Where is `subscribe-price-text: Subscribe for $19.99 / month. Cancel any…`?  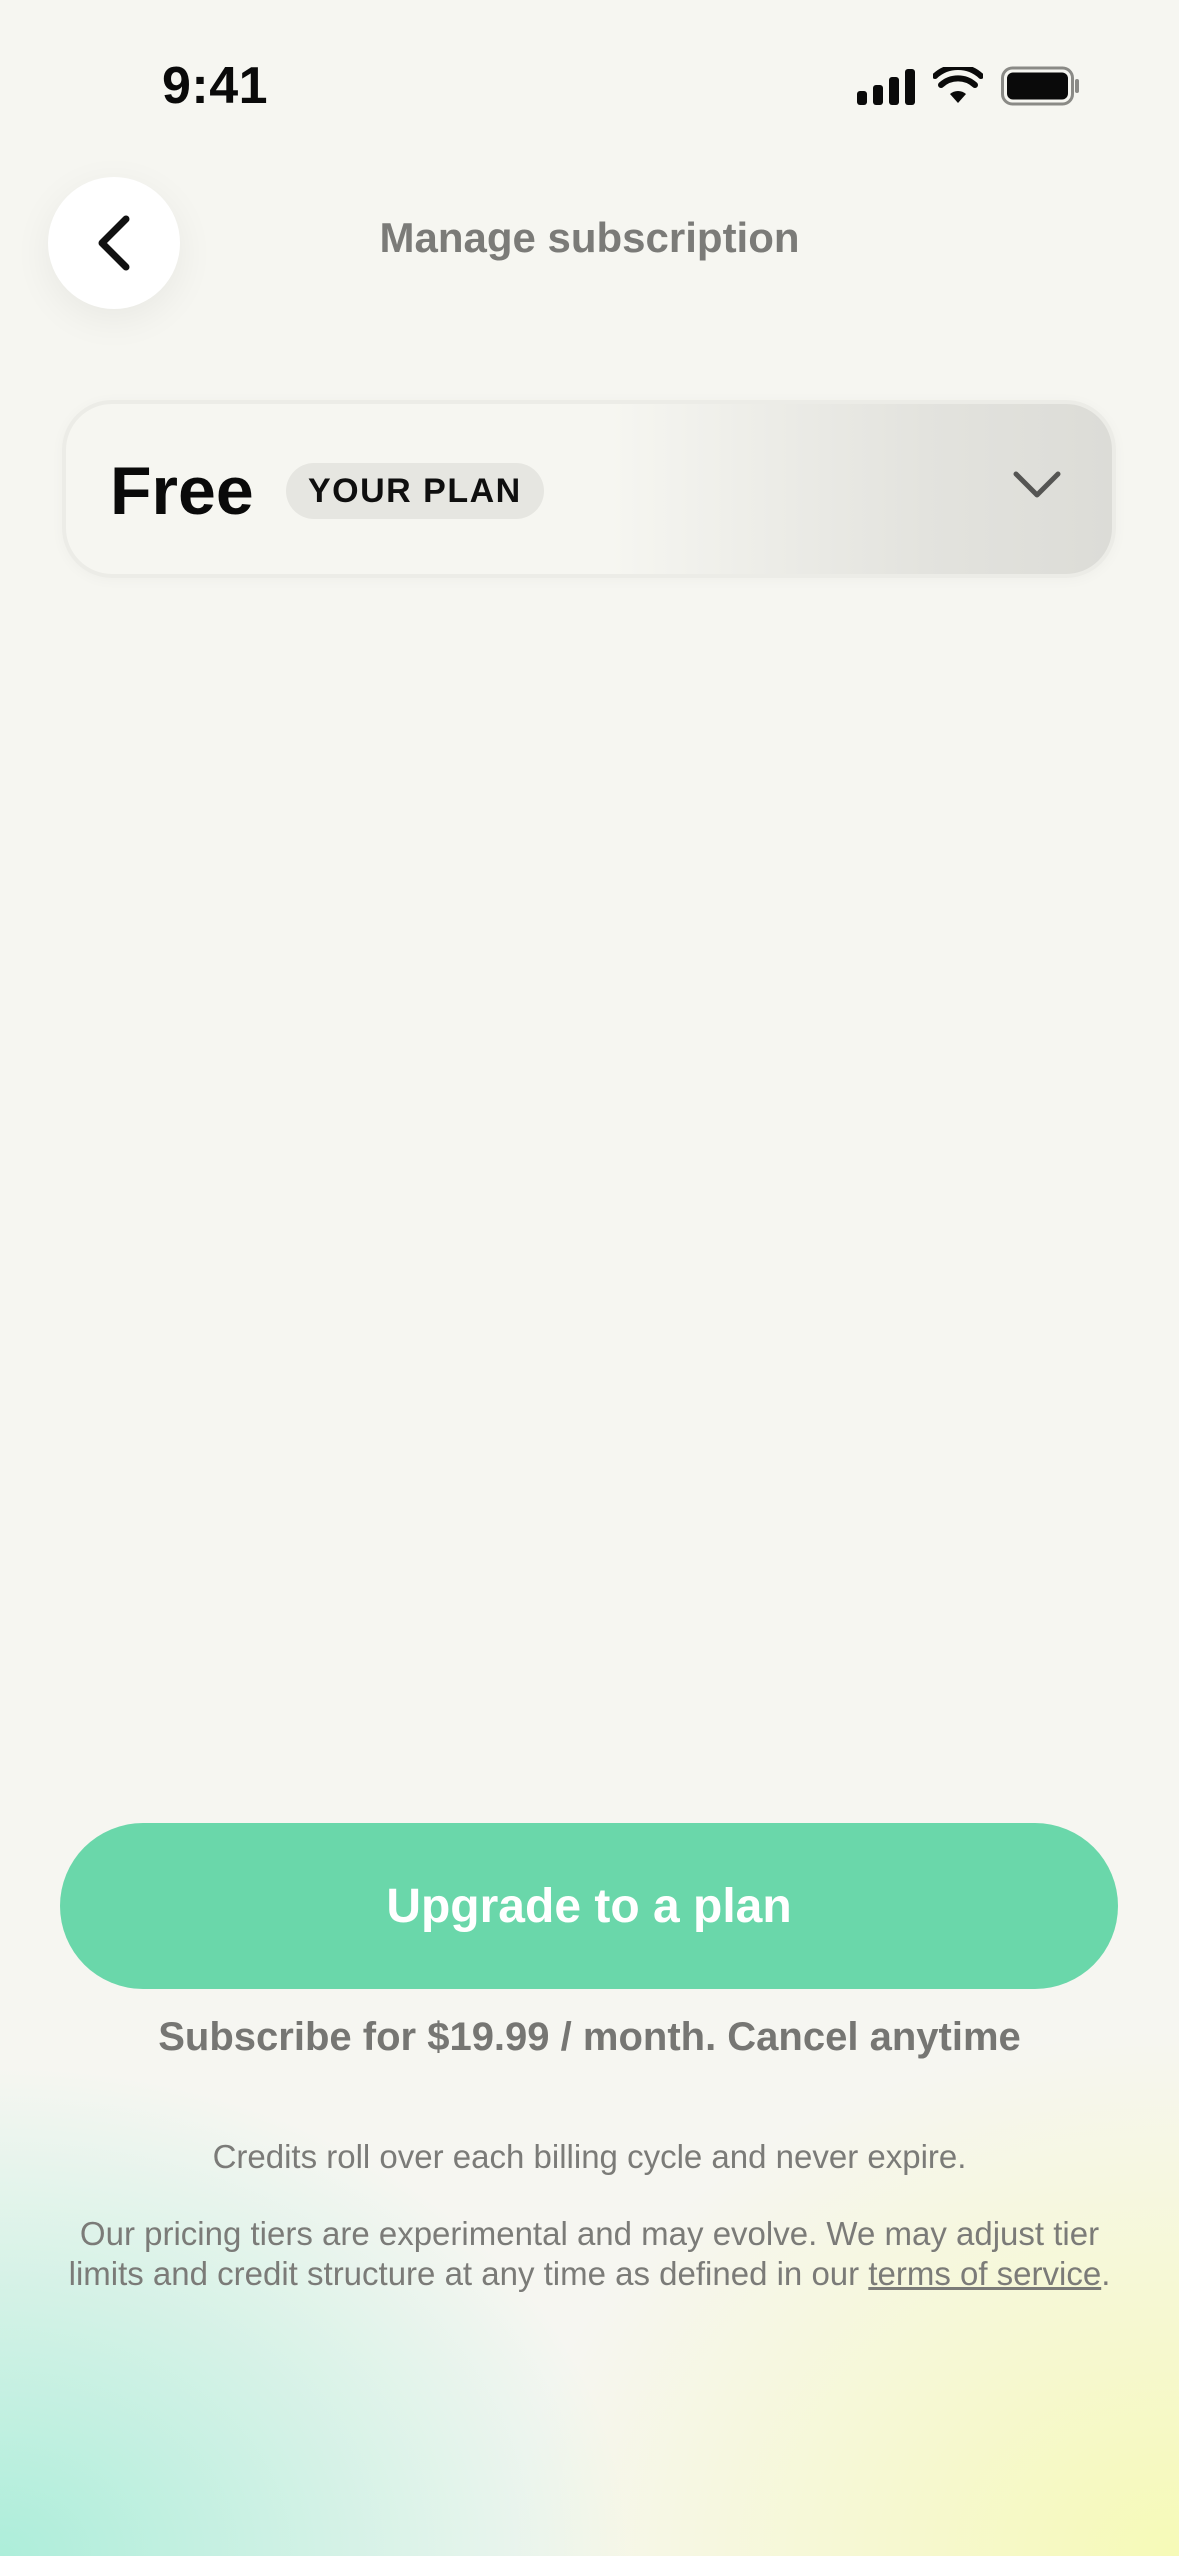
subscribe-price-text: Subscribe for $19.99 / month. Cancel any… is located at coordinates (589, 2037).